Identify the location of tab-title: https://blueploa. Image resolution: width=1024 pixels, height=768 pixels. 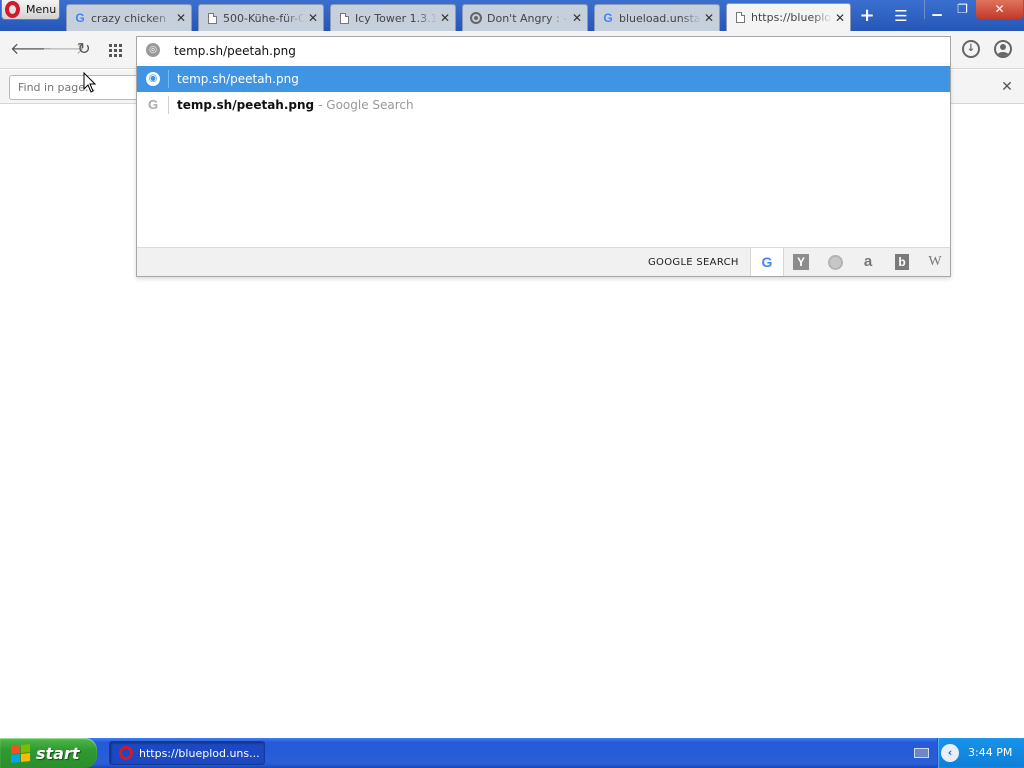
(791, 17).